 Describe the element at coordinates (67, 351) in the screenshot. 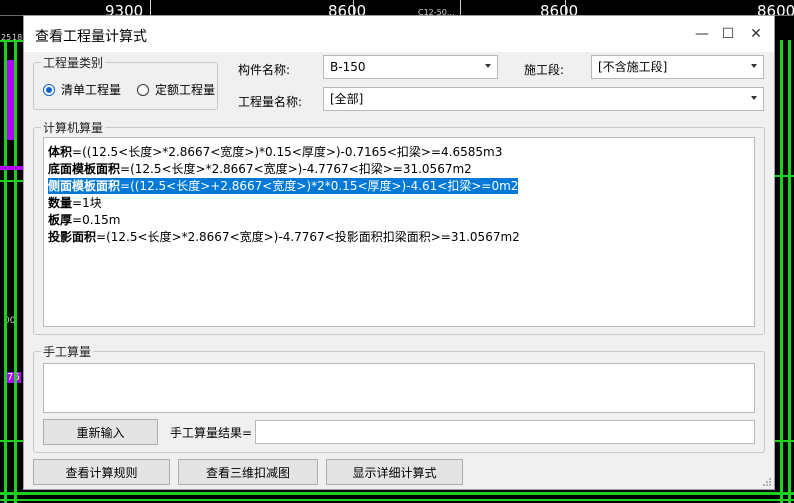

I see `manual-calc-group-label: 手工算量` at that location.